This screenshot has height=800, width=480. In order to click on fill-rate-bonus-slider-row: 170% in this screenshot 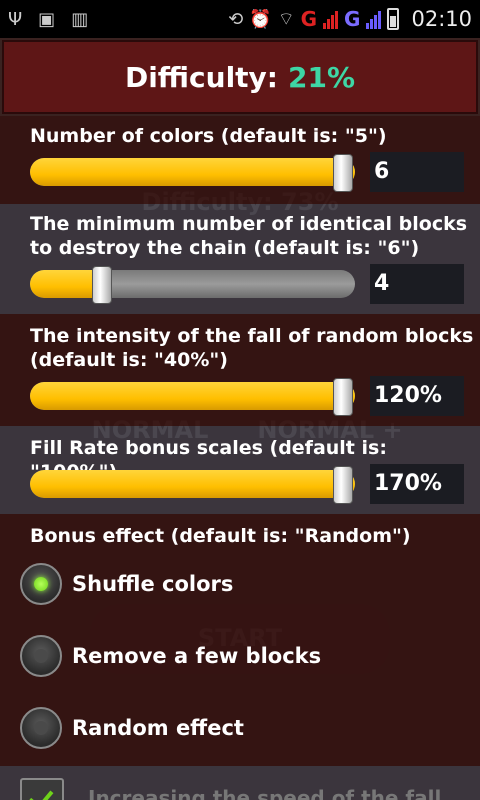, I will do `click(248, 484)`.